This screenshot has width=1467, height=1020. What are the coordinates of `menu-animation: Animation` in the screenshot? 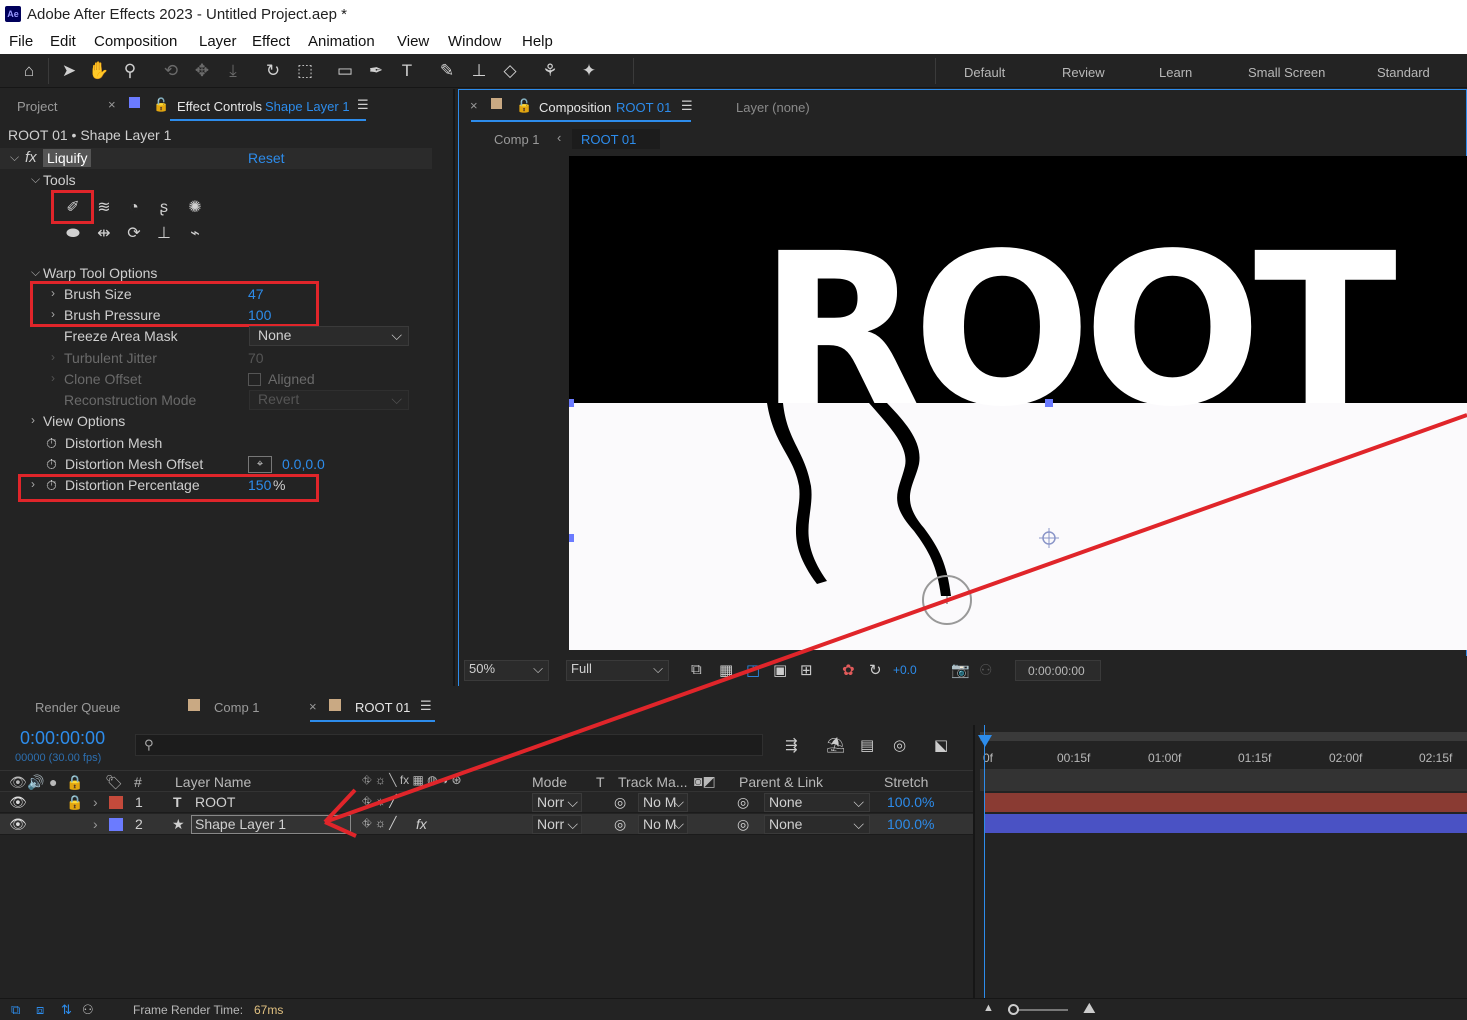 It's located at (341, 41).